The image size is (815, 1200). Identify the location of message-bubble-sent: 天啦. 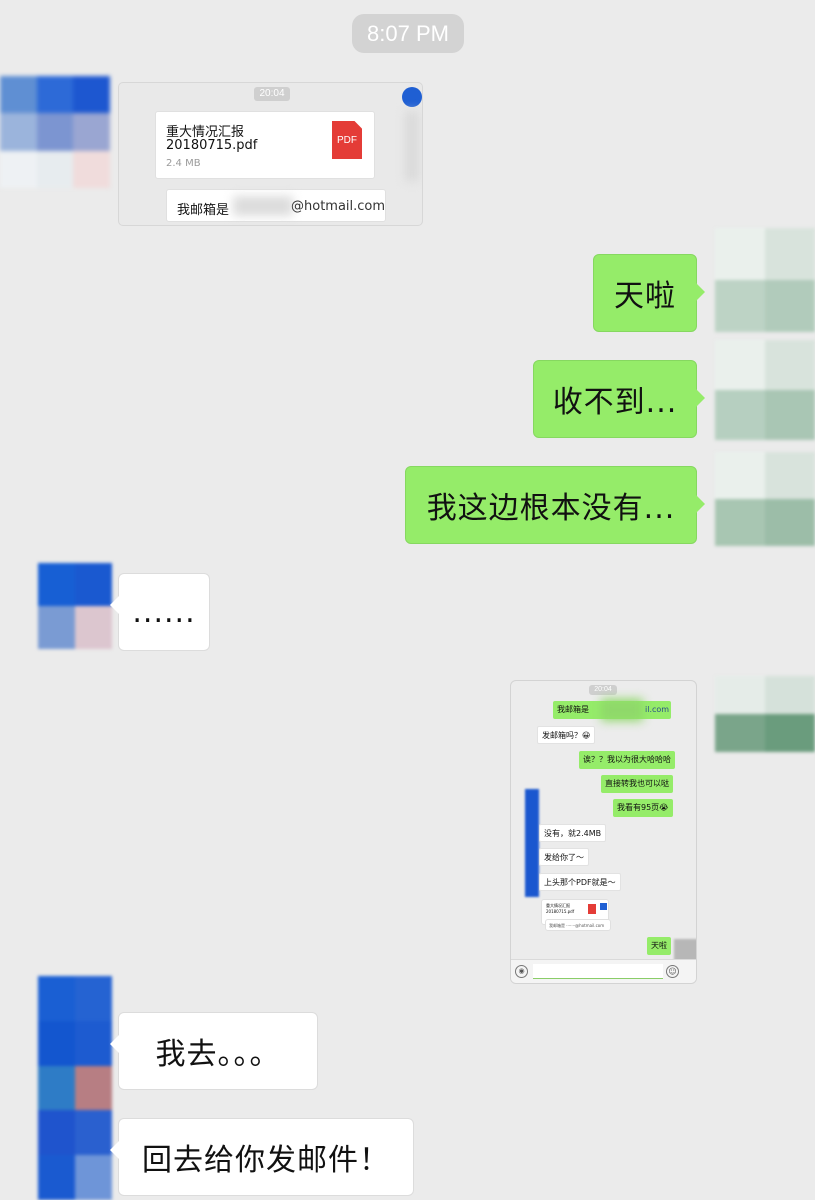
(649, 293).